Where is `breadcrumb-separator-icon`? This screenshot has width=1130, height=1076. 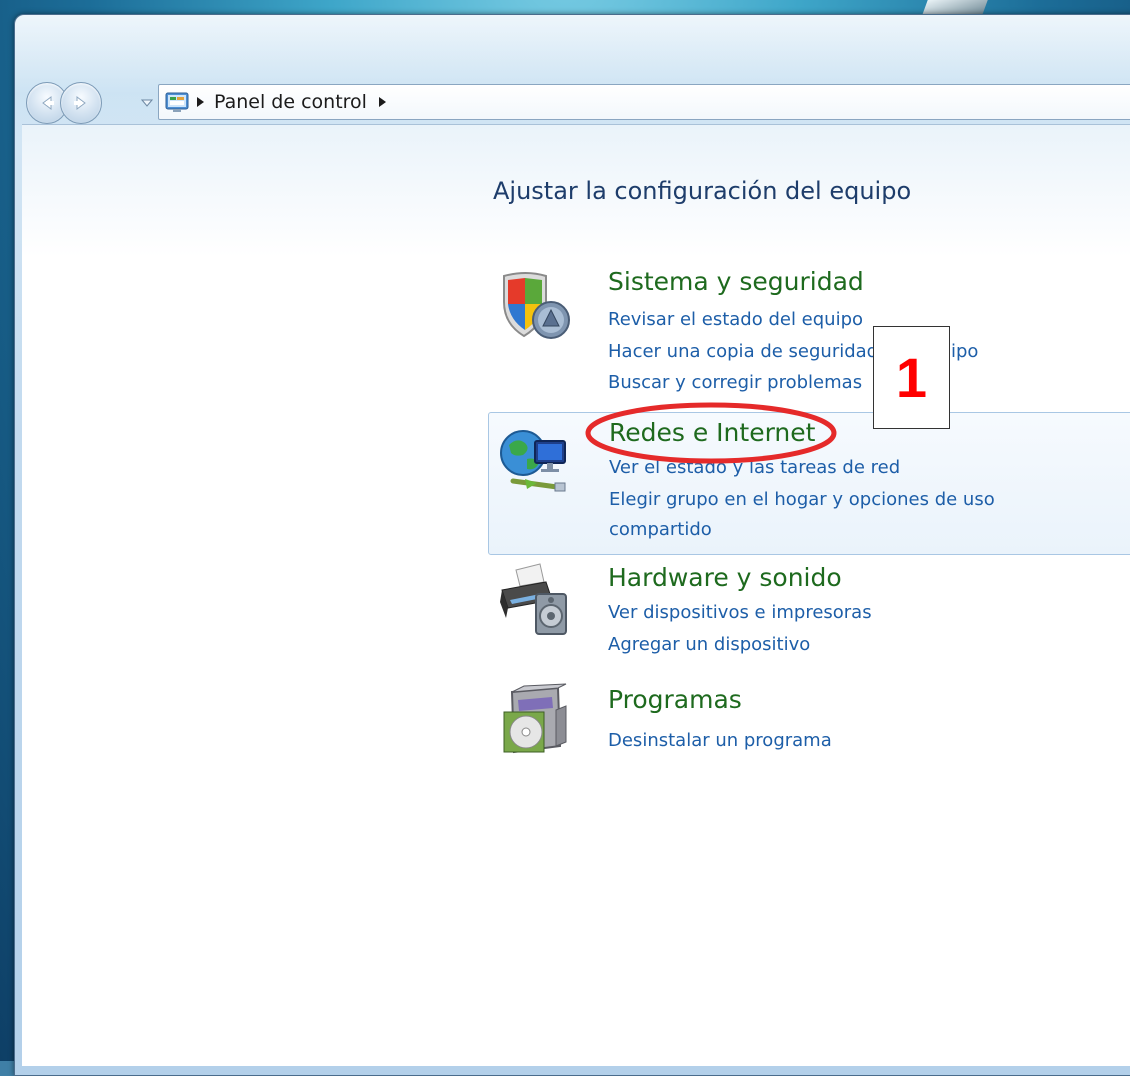
breadcrumb-separator-icon is located at coordinates (200, 102).